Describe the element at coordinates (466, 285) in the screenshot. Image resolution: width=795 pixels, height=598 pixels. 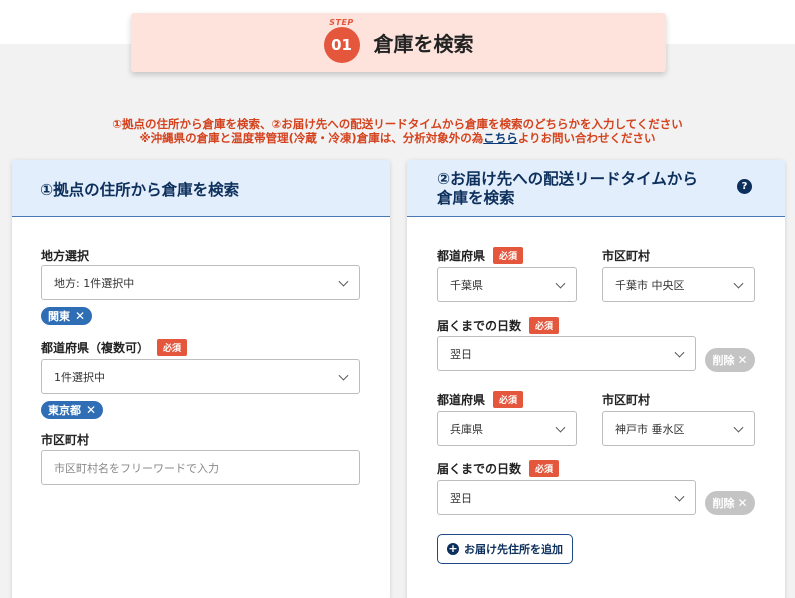
I see `destination-prefecture-value: 千葉県` at that location.